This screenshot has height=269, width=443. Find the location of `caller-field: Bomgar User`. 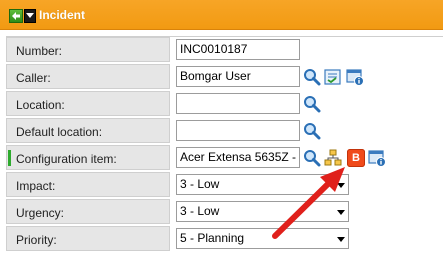

caller-field: Bomgar User is located at coordinates (238, 76).